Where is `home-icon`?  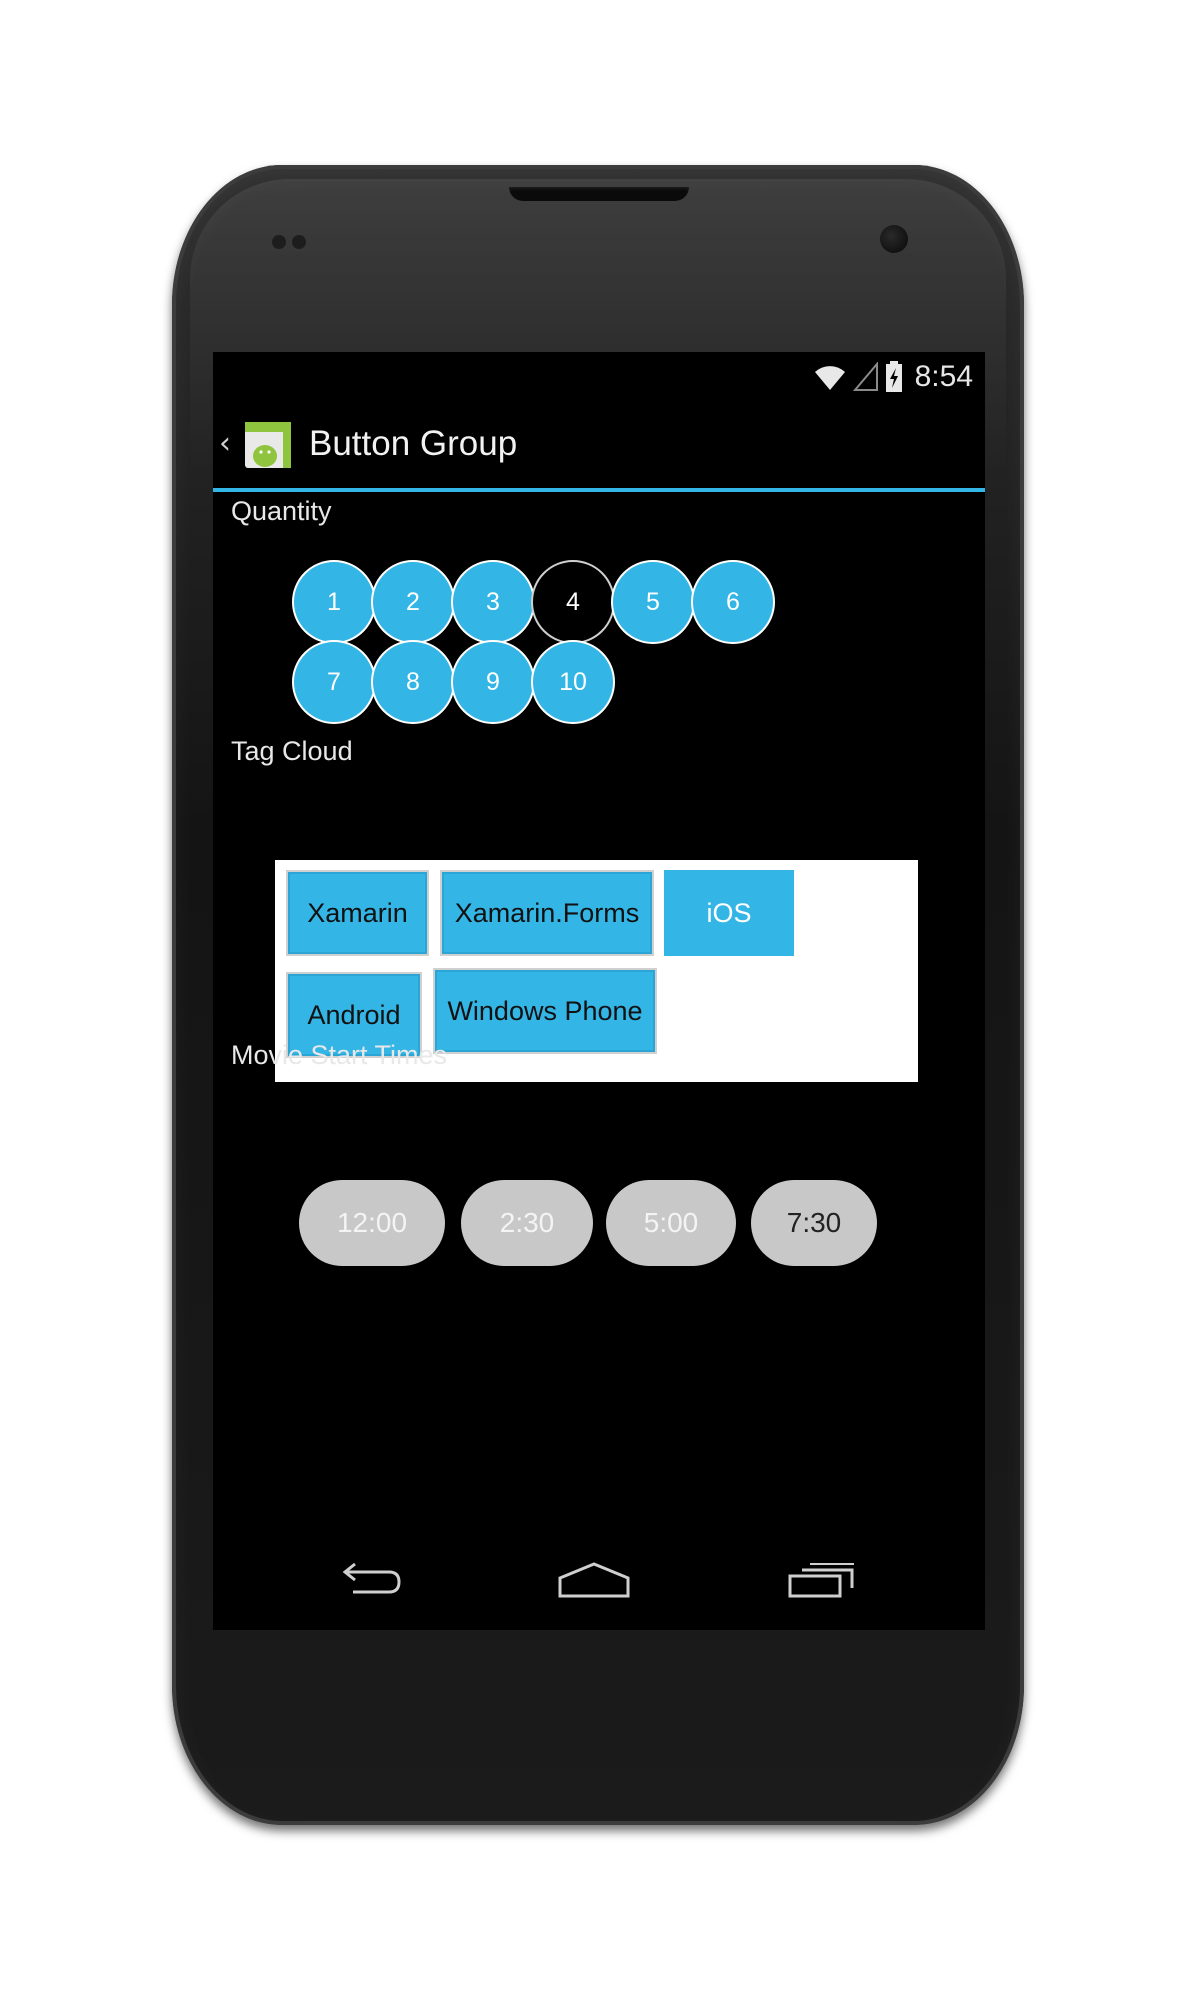
home-icon is located at coordinates (594, 1580).